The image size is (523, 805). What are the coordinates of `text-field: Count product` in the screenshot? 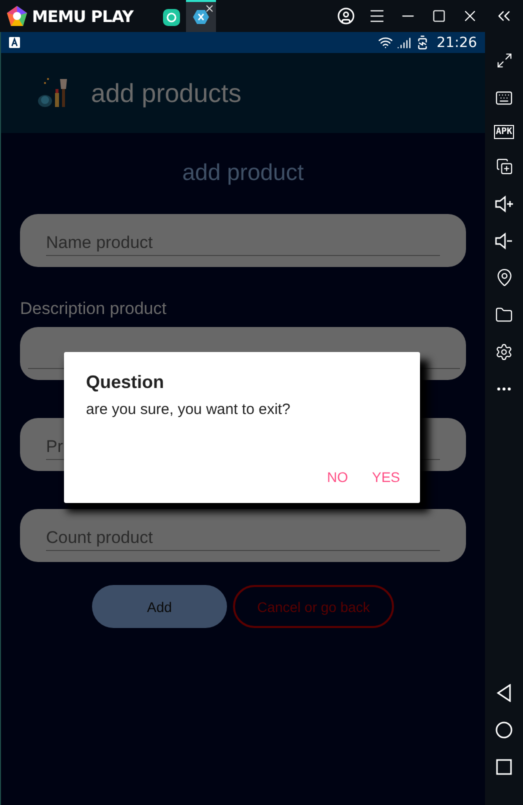 It's located at (243, 535).